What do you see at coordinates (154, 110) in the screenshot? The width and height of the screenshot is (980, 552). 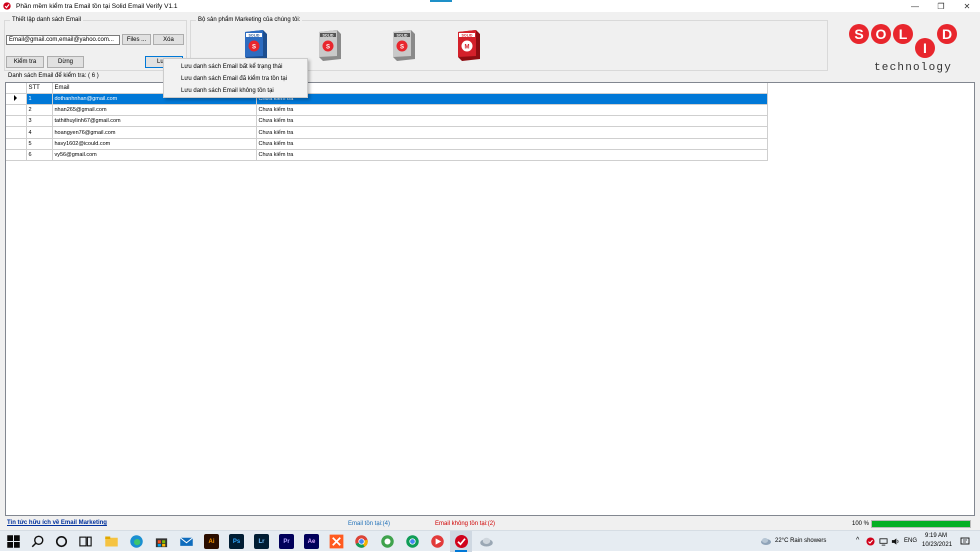 I see `cell-email: nhan265@gmail.com` at bounding box center [154, 110].